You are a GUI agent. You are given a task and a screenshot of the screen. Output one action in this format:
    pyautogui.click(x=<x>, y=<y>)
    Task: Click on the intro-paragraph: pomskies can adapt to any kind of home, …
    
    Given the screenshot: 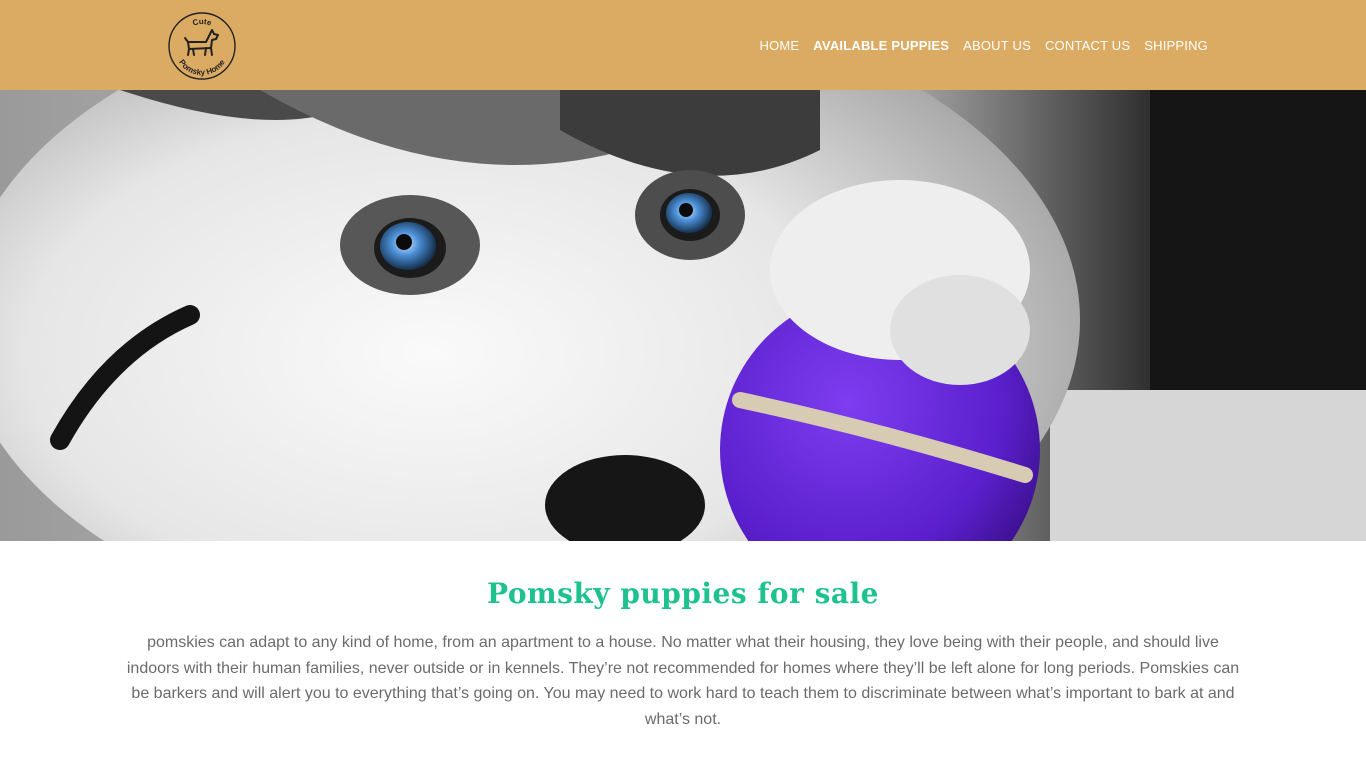 What is the action you would take?
    pyautogui.click(x=683, y=681)
    